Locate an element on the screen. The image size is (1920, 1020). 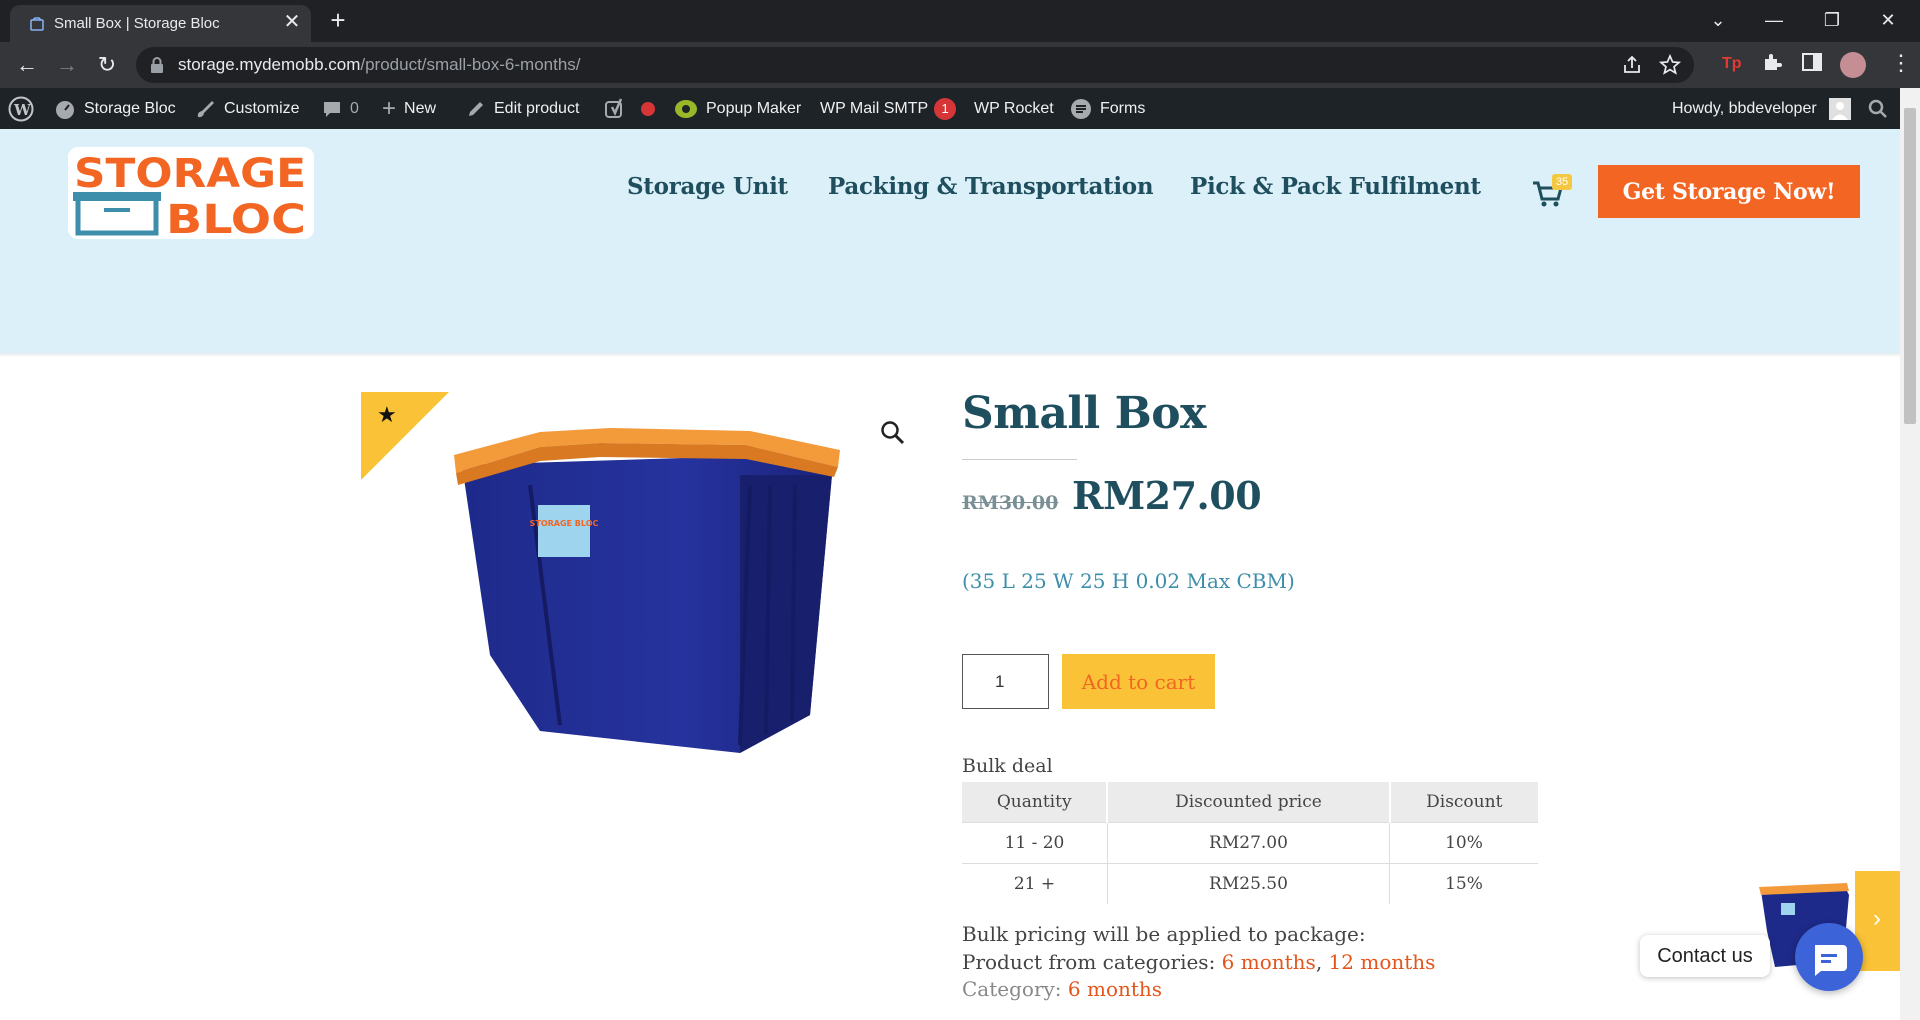
admin-new: + New is located at coordinates (409, 108).